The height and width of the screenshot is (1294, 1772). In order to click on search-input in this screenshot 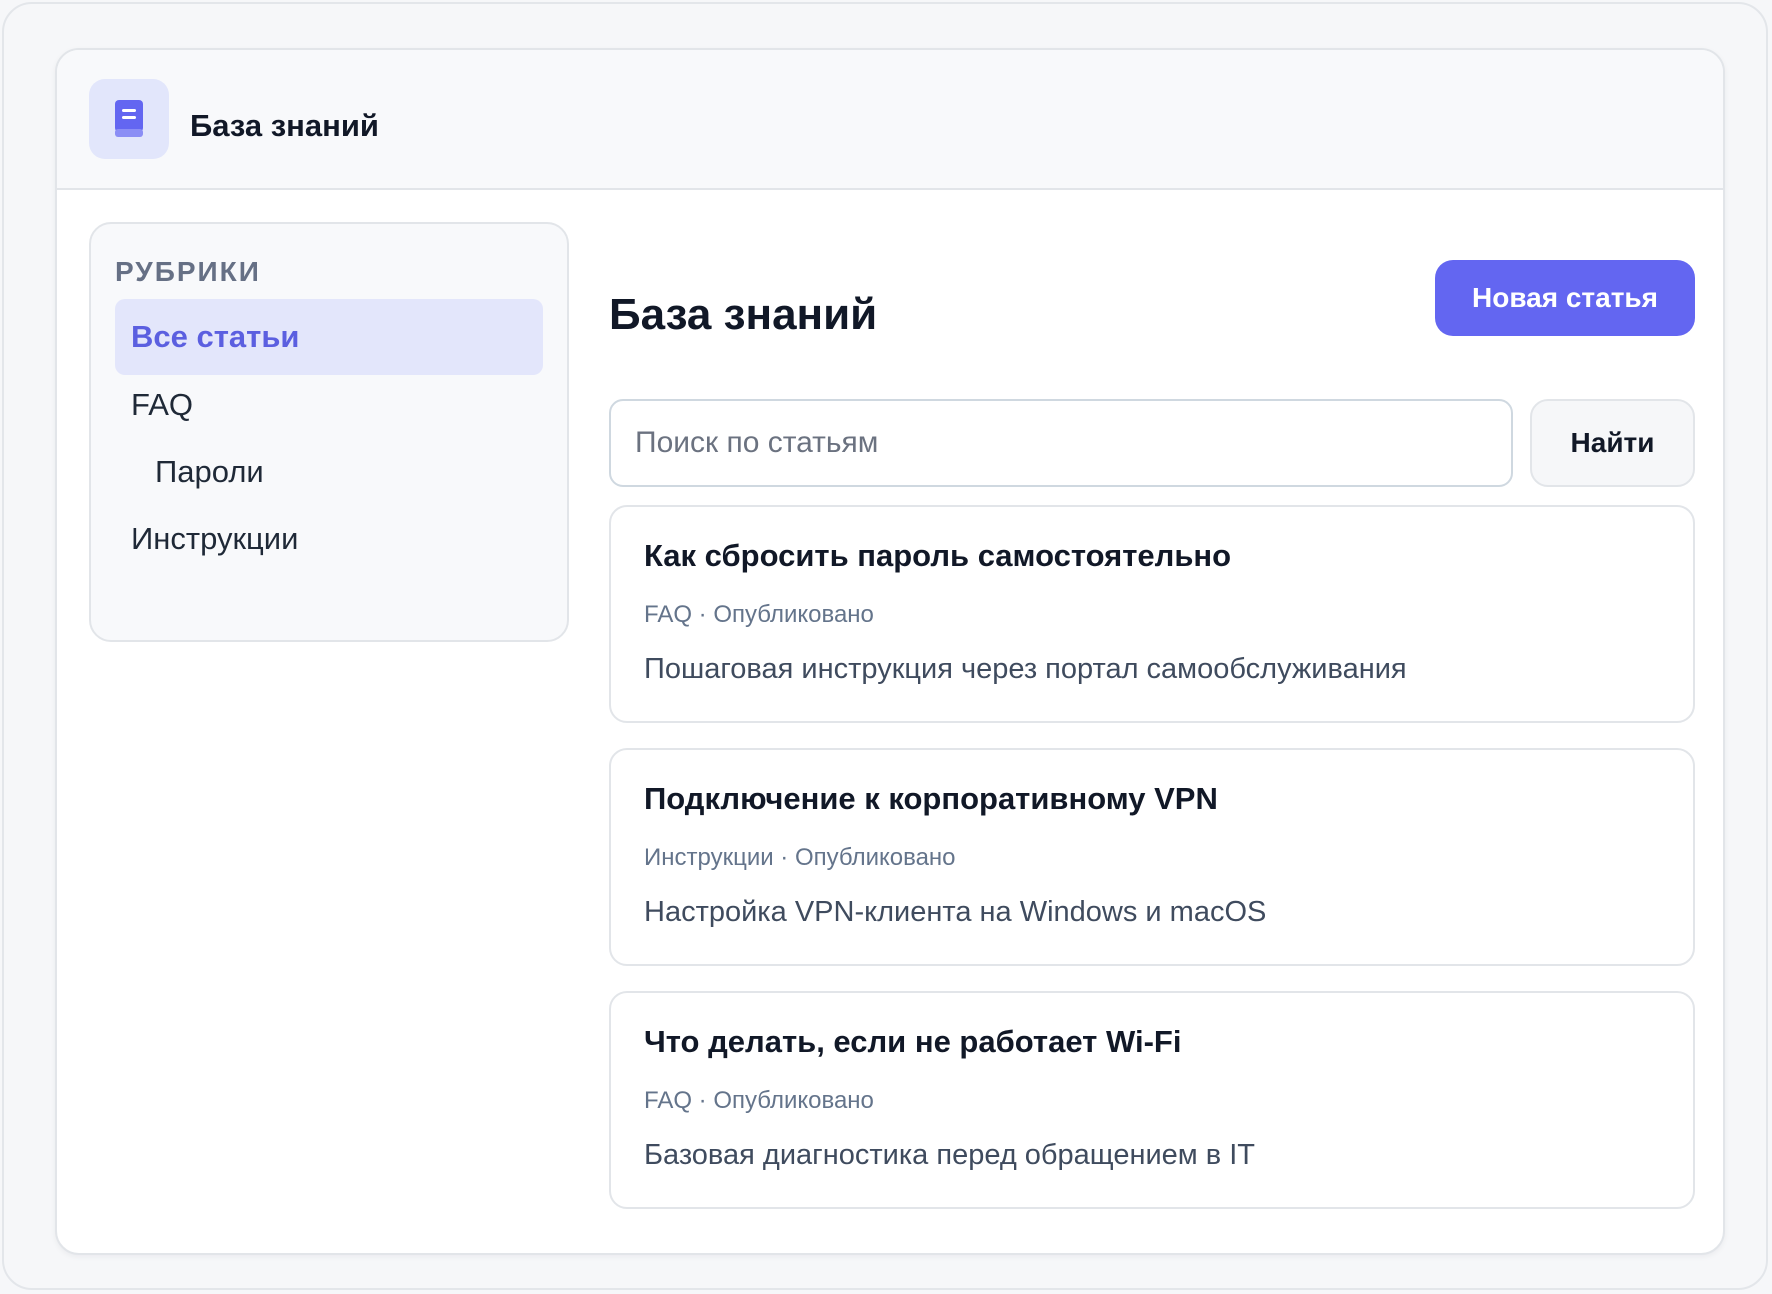, I will do `click(1061, 443)`.